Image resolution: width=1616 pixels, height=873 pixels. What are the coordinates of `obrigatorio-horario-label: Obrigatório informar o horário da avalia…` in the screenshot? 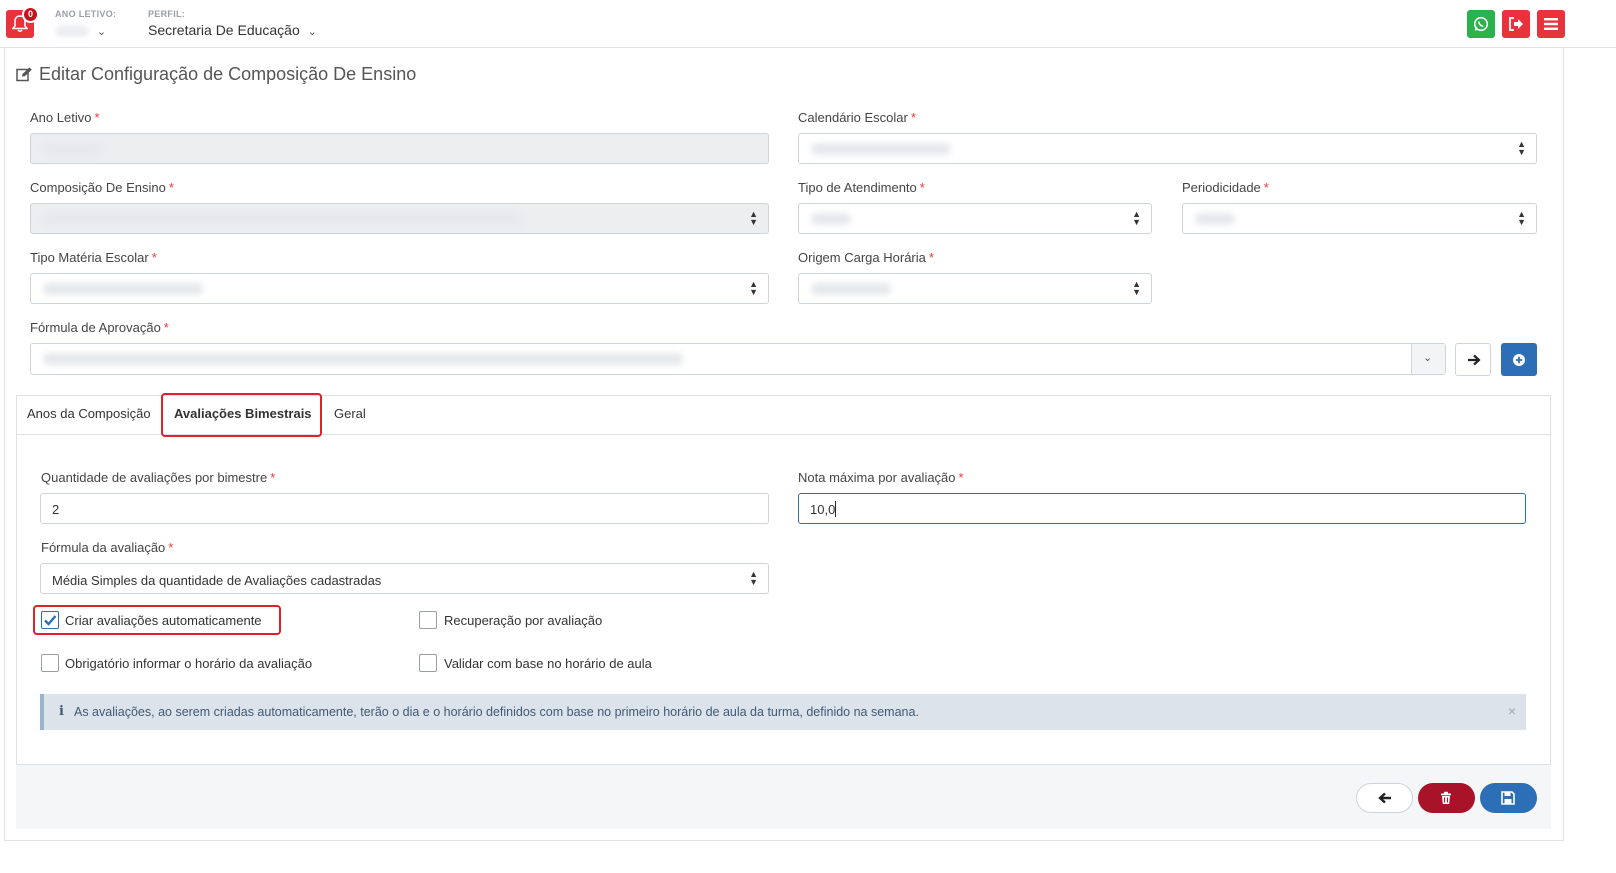 It's located at (188, 663).